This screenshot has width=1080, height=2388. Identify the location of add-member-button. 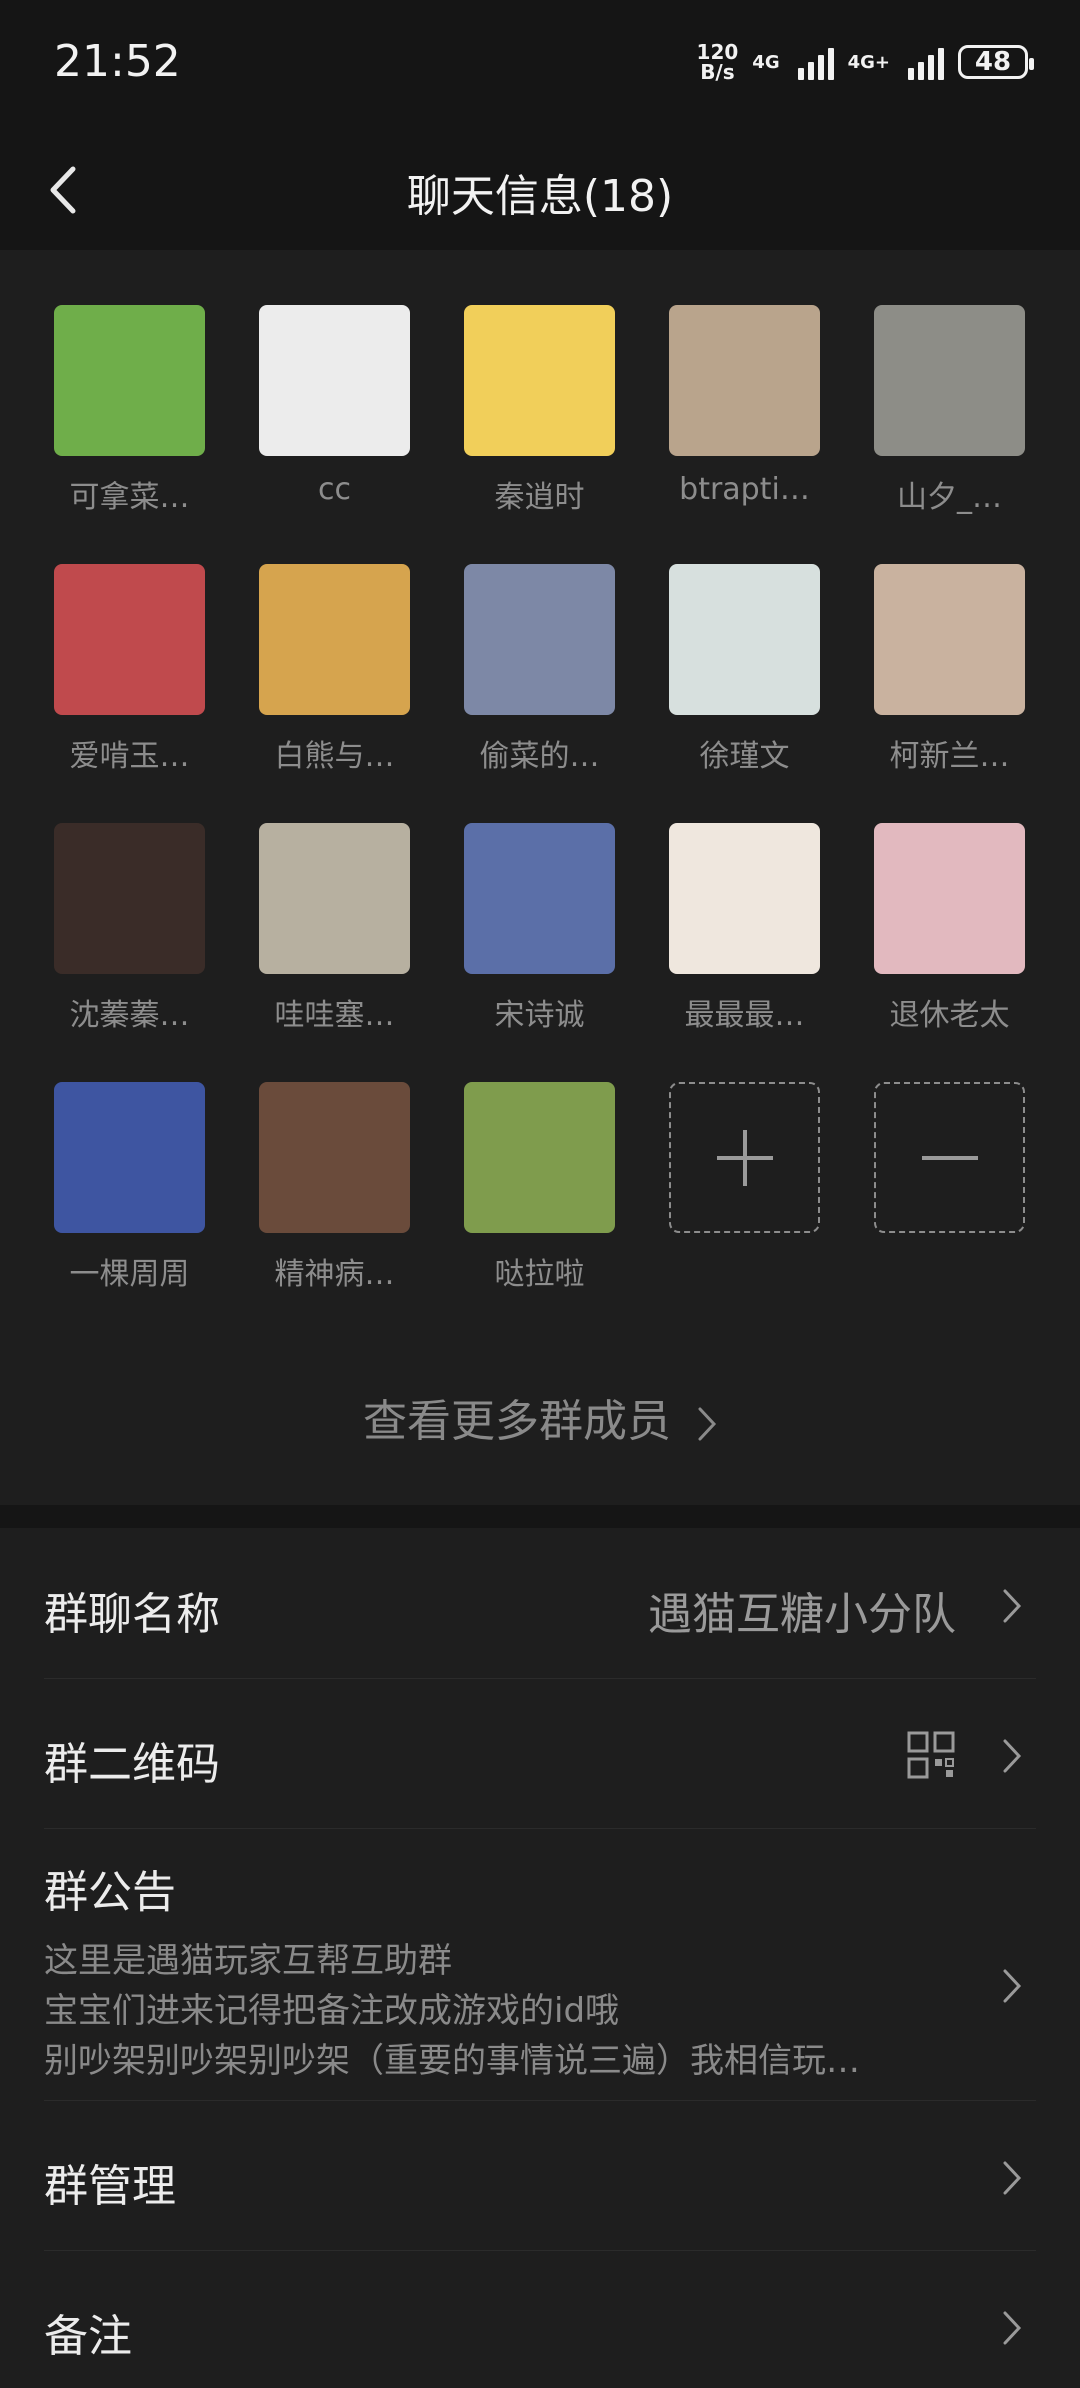
(744, 1211).